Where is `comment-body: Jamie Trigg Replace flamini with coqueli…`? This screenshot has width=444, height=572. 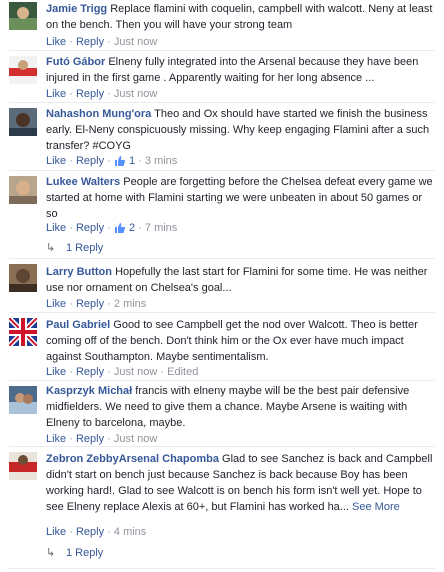 comment-body: Jamie Trigg Replace flamini with coqueli… is located at coordinates (241, 17).